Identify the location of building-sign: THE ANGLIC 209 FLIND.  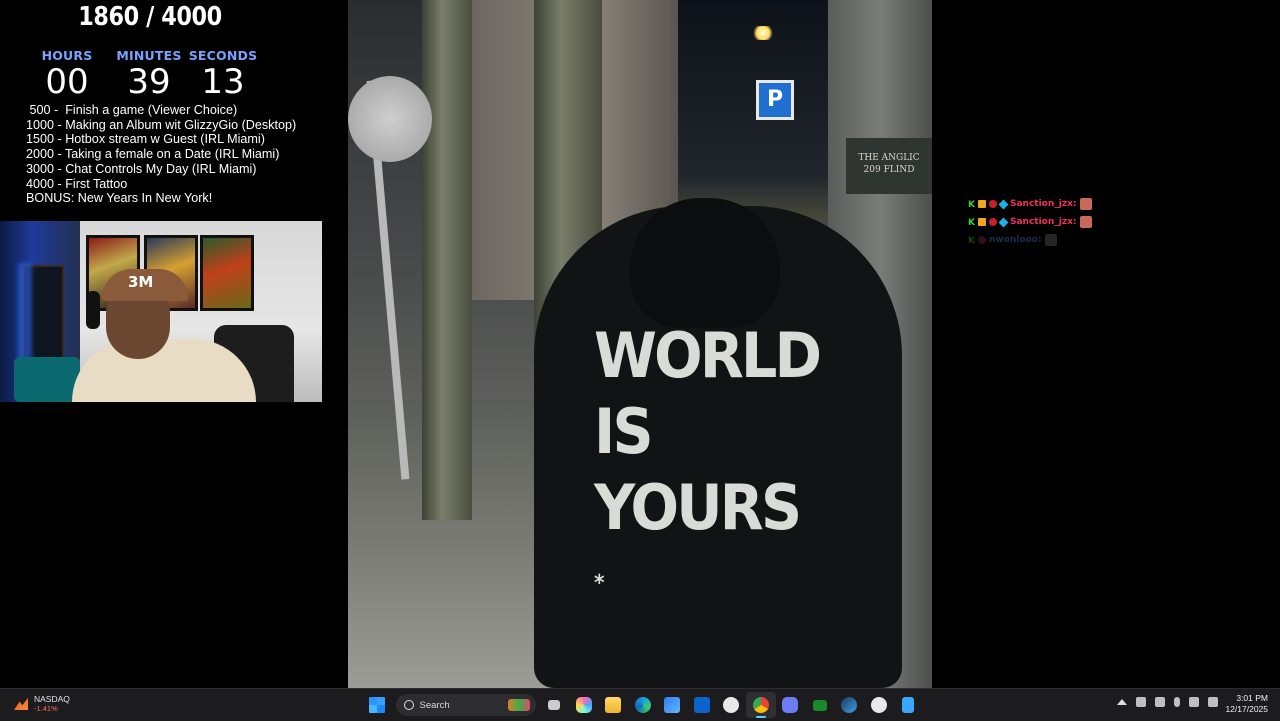
(889, 166).